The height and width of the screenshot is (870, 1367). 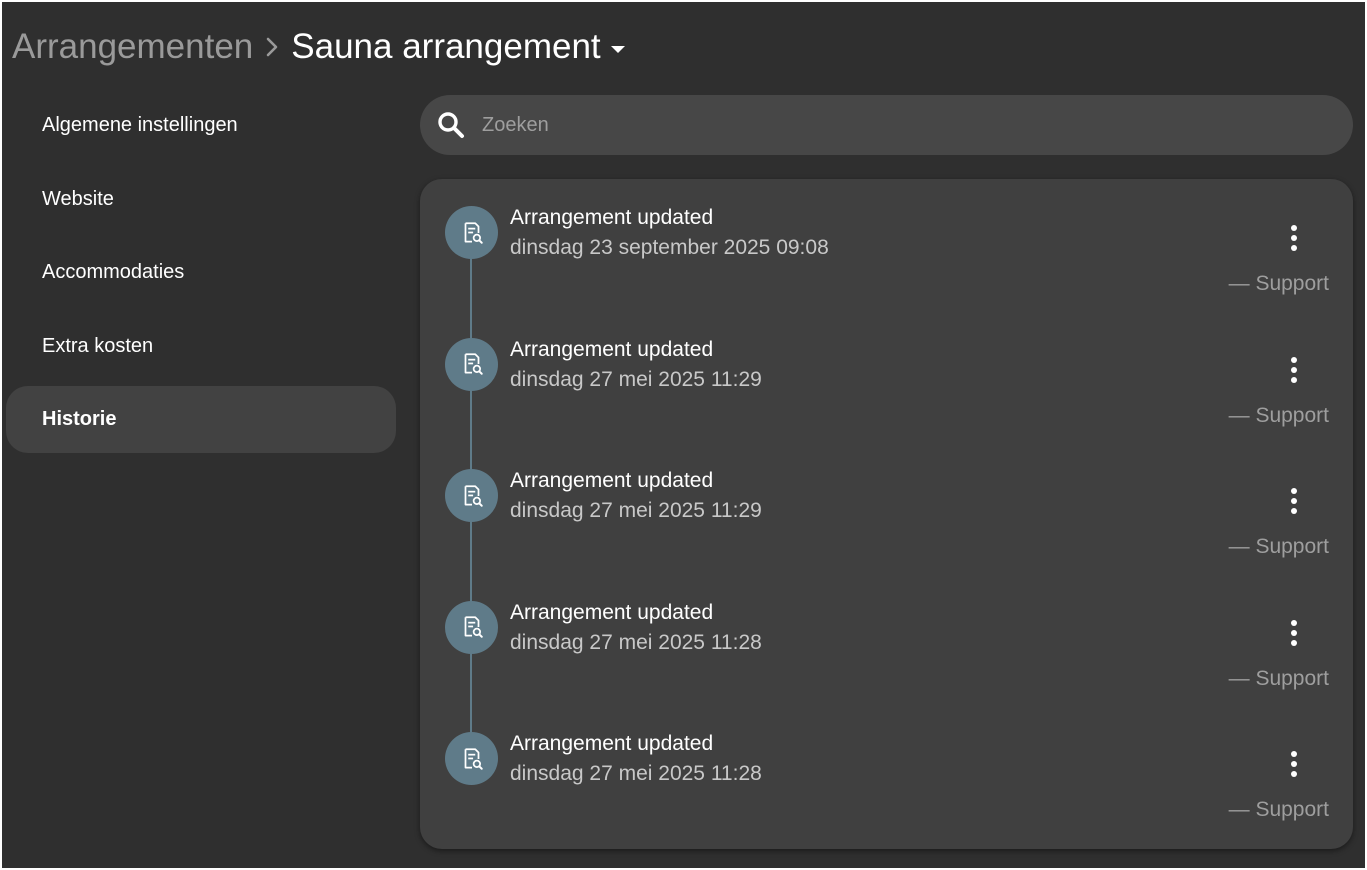 What do you see at coordinates (79, 419) in the screenshot?
I see `sidebar-item-label: Historie` at bounding box center [79, 419].